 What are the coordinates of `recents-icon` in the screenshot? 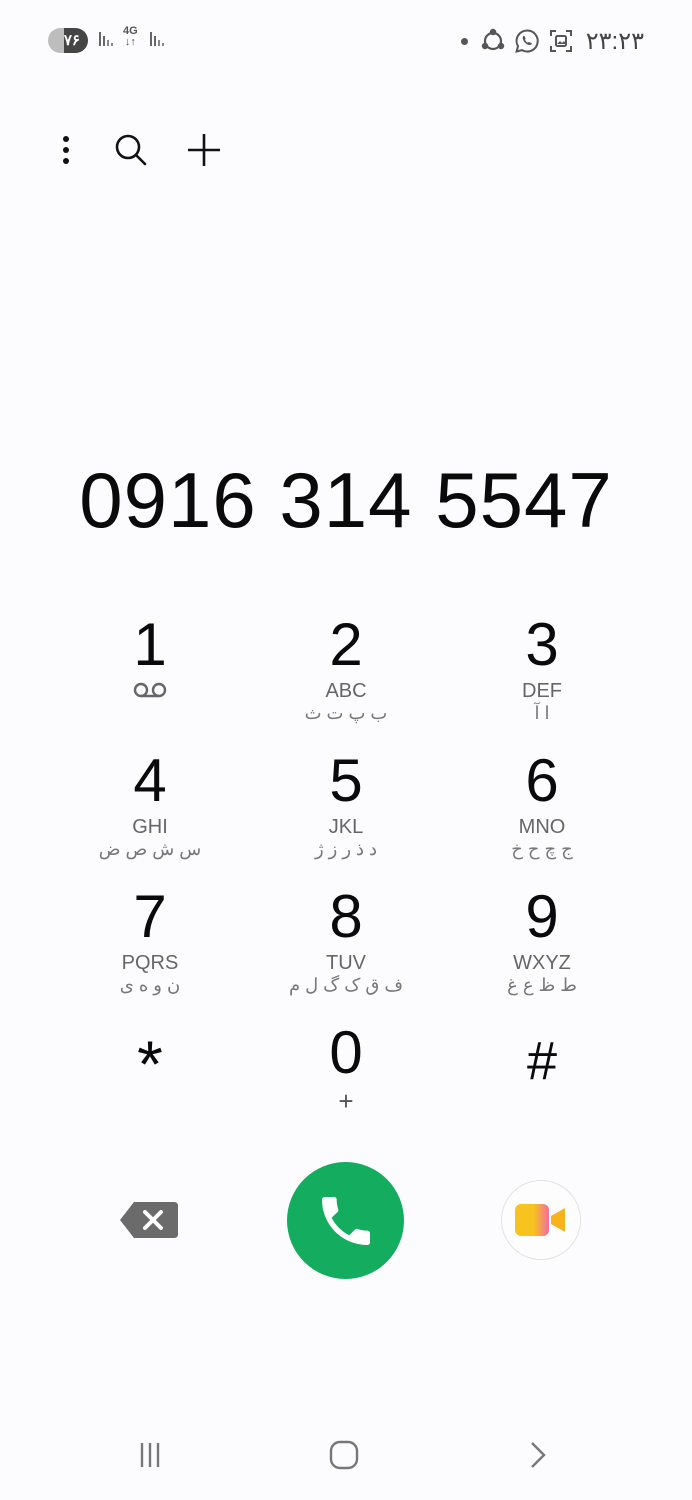 It's located at (150, 1455).